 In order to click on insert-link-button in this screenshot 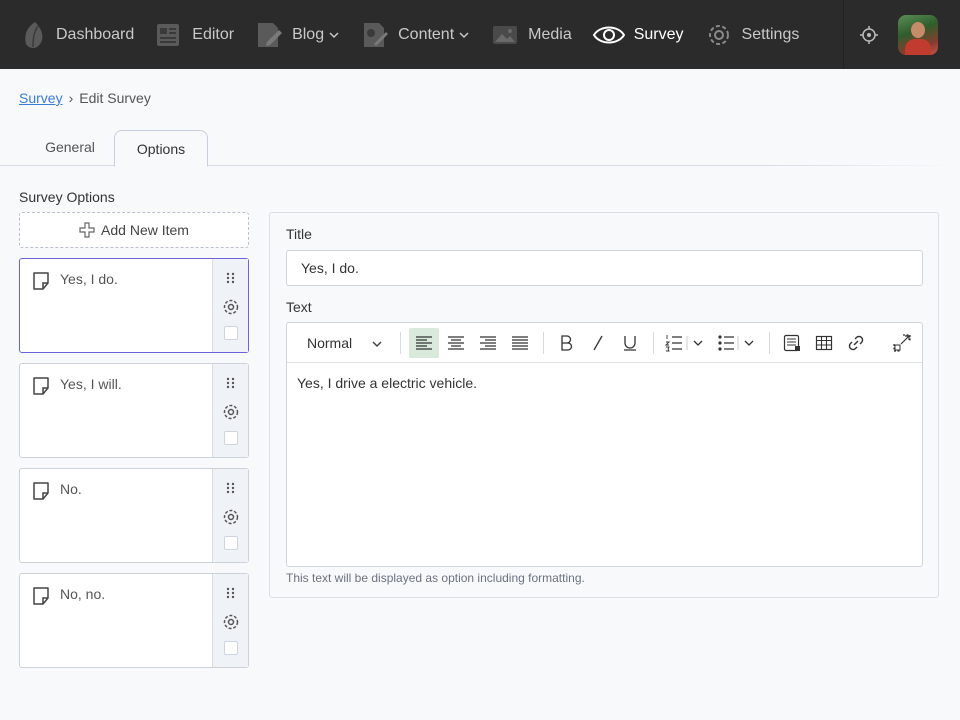, I will do `click(856, 343)`.